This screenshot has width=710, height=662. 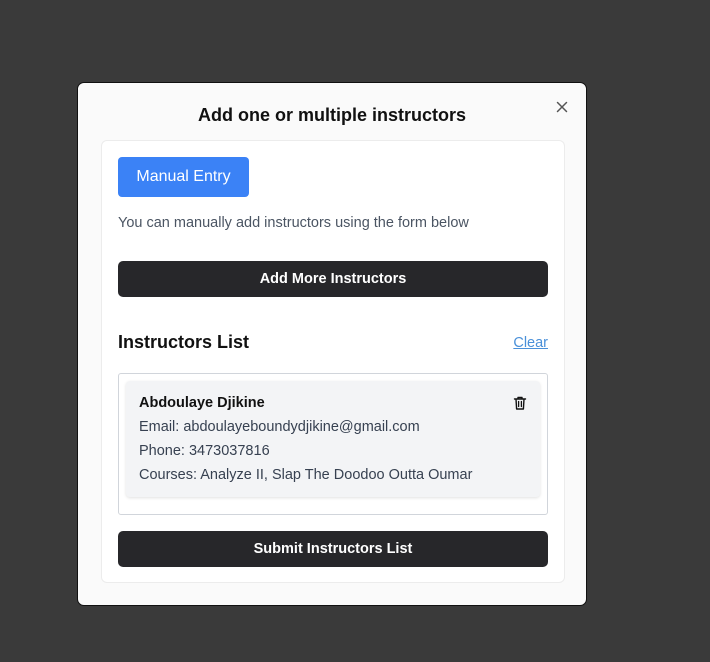 I want to click on trash-icon, so click(x=520, y=403).